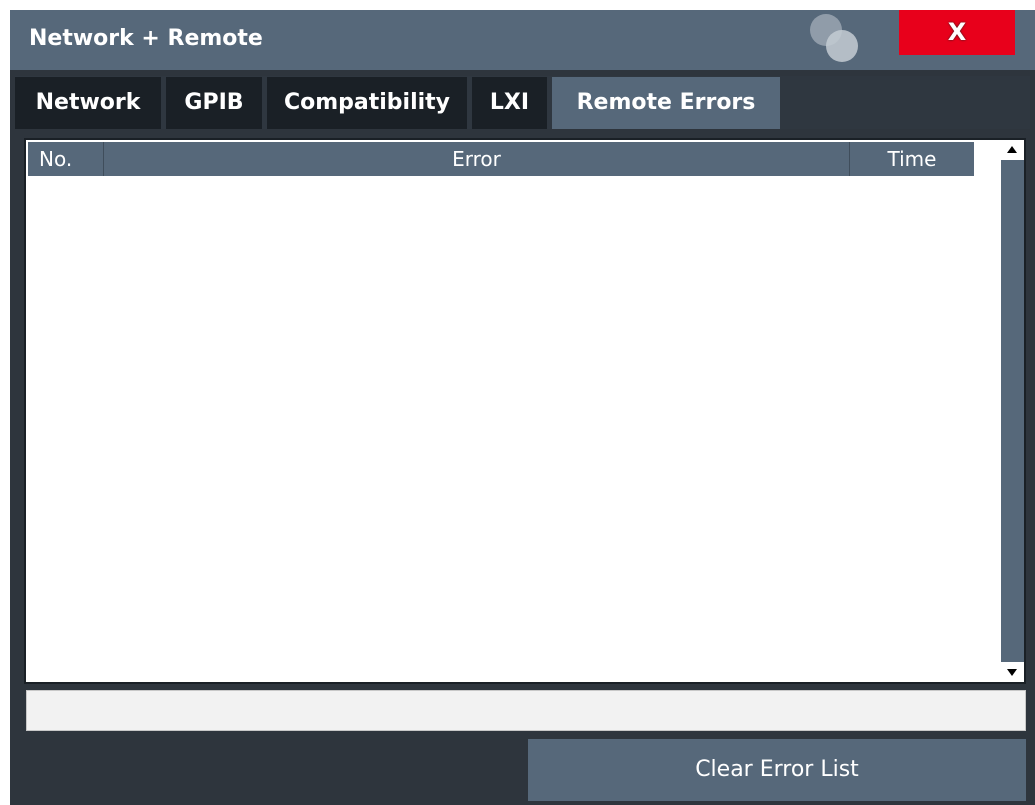 The height and width of the screenshot is (805, 1035). I want to click on close-icon: X, so click(957, 32).